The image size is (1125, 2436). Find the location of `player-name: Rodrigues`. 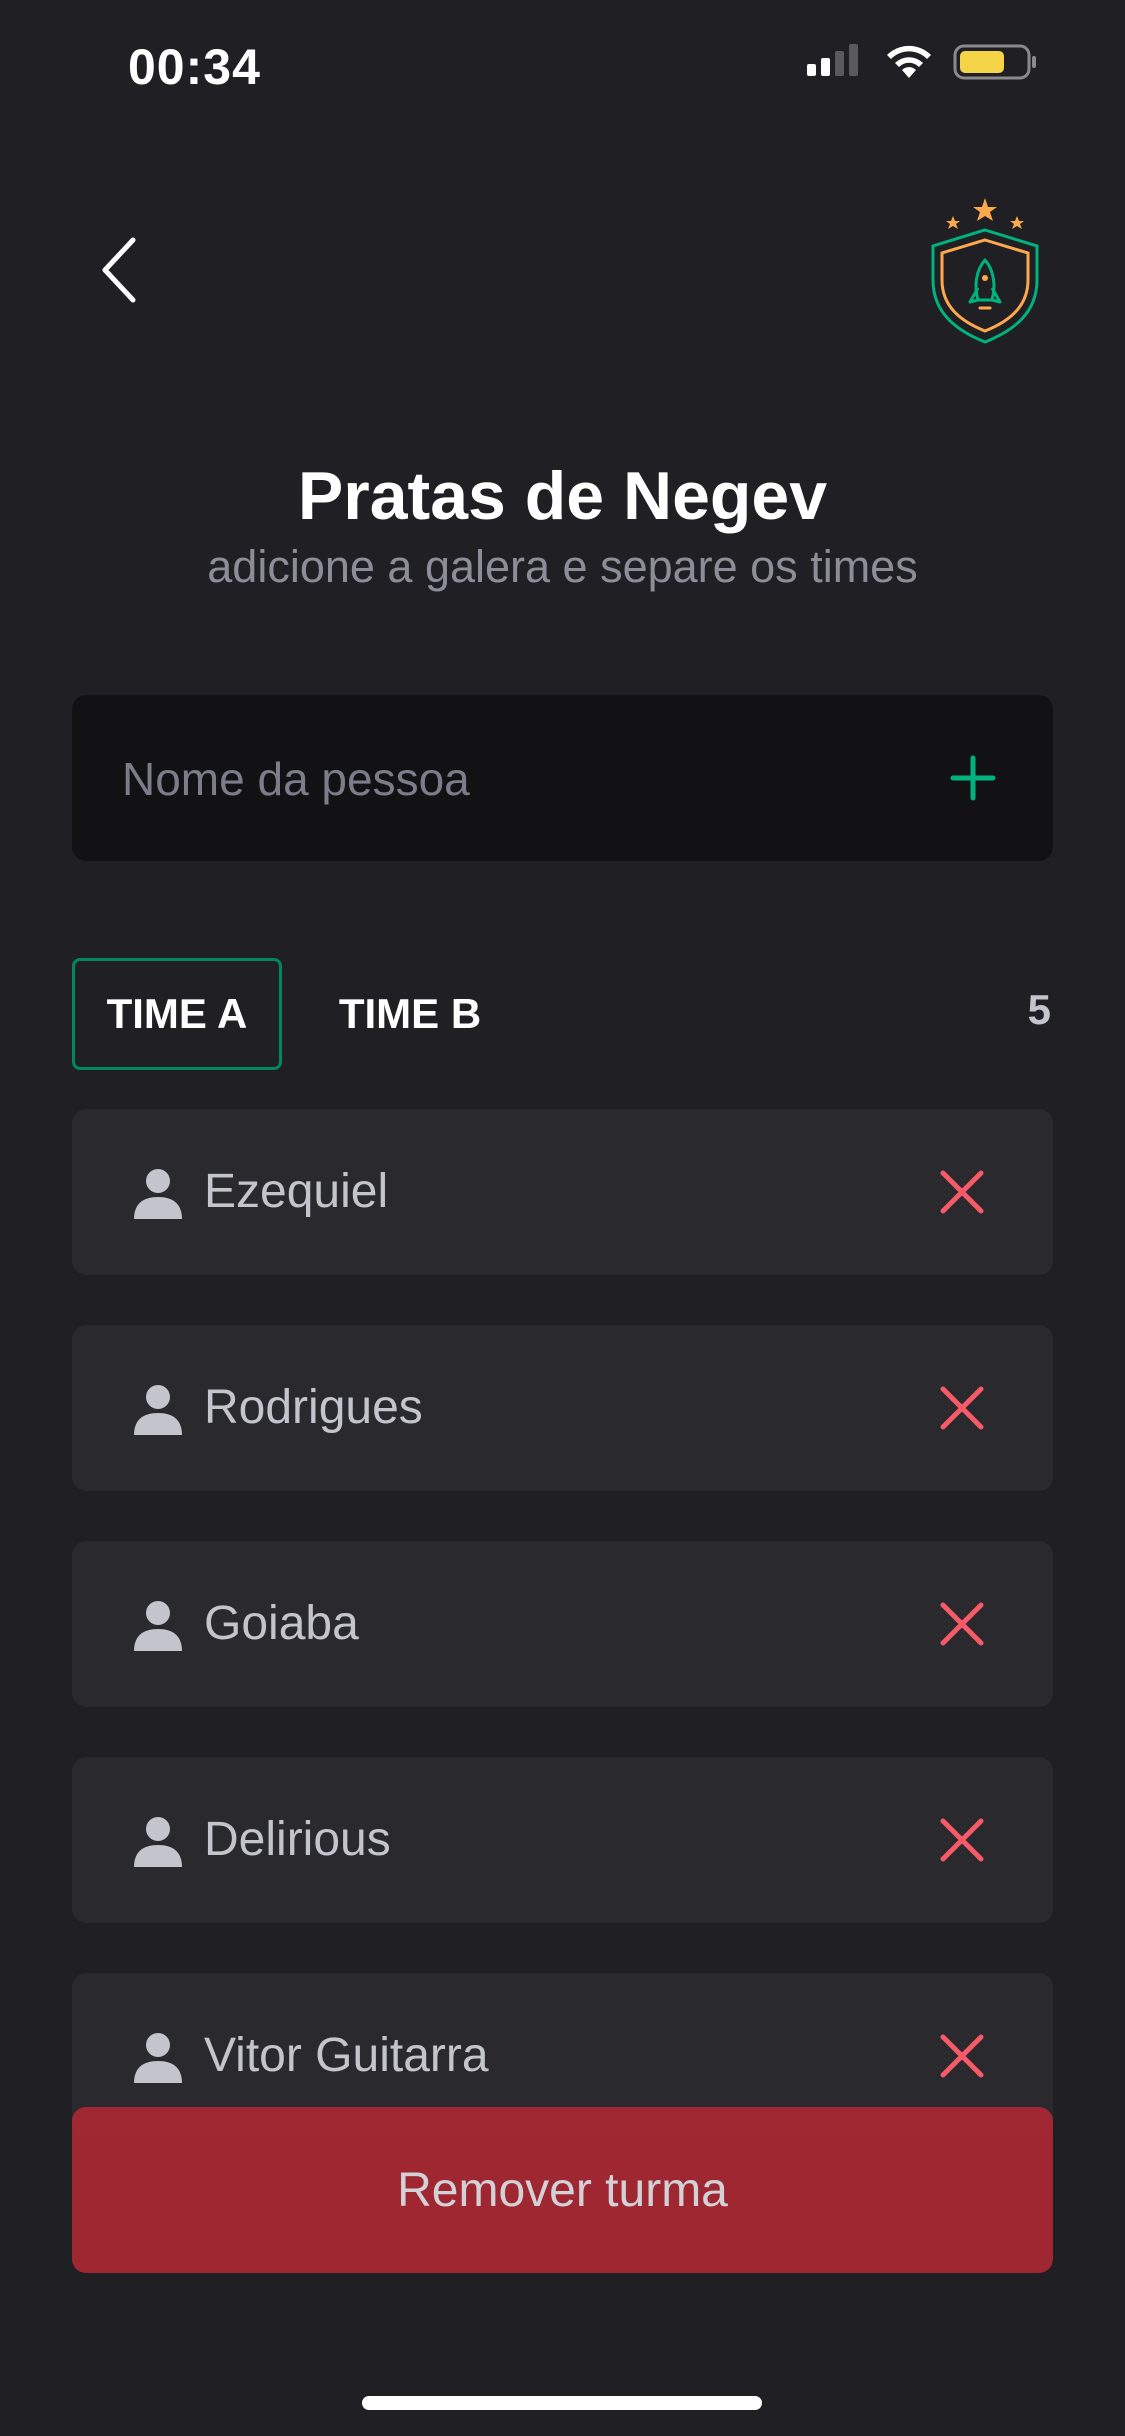

player-name: Rodrigues is located at coordinates (313, 1407).